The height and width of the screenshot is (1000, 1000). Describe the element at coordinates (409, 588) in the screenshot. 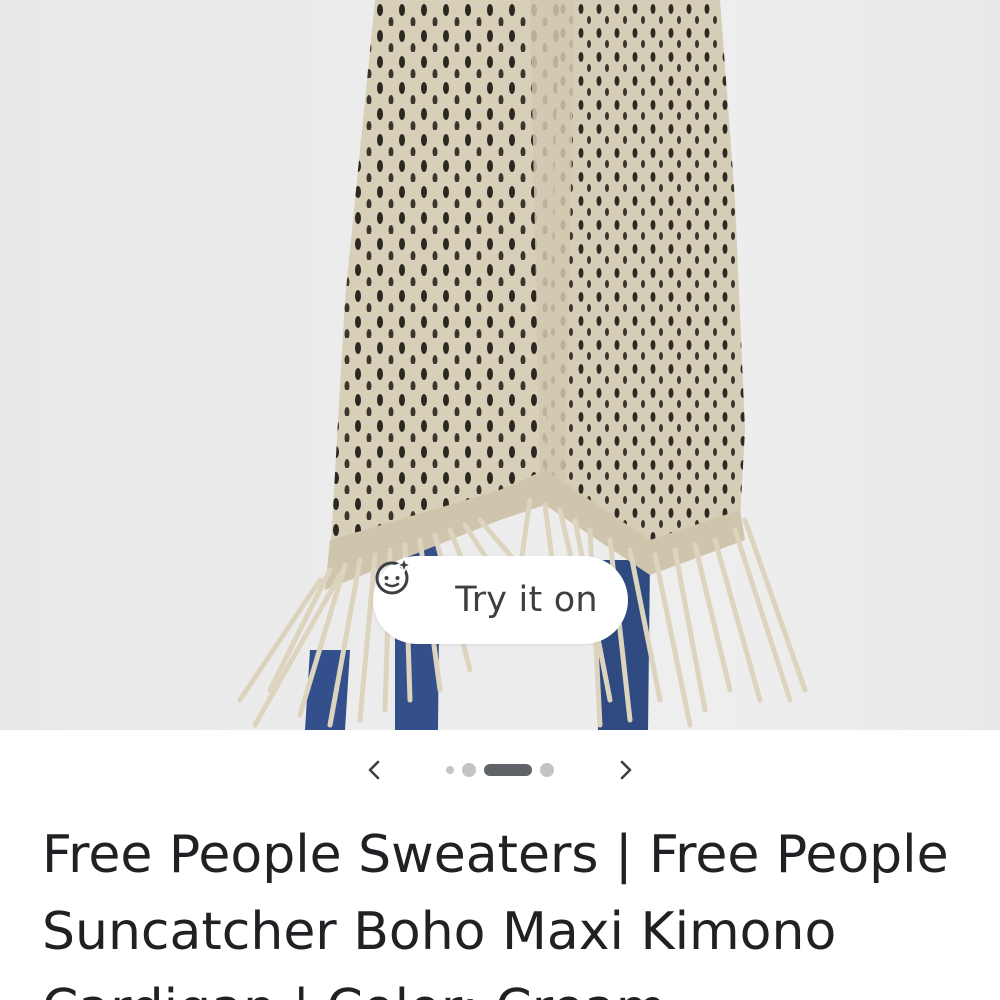

I see `face-sparkle-icon` at that location.